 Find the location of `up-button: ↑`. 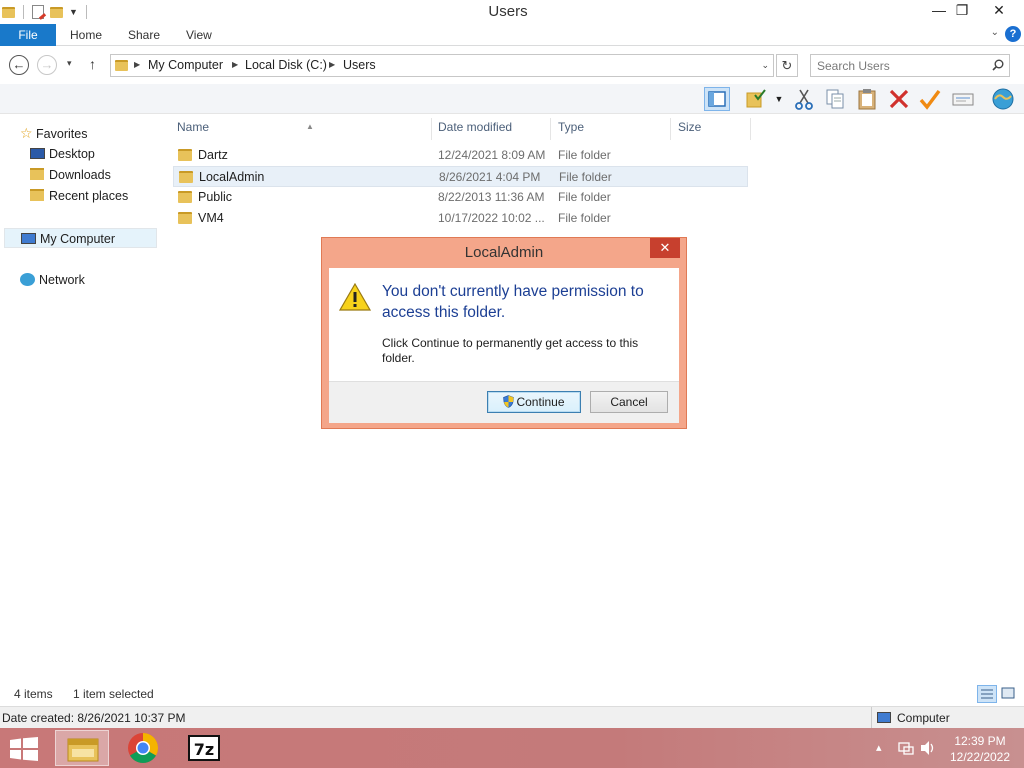

up-button: ↑ is located at coordinates (92, 64).